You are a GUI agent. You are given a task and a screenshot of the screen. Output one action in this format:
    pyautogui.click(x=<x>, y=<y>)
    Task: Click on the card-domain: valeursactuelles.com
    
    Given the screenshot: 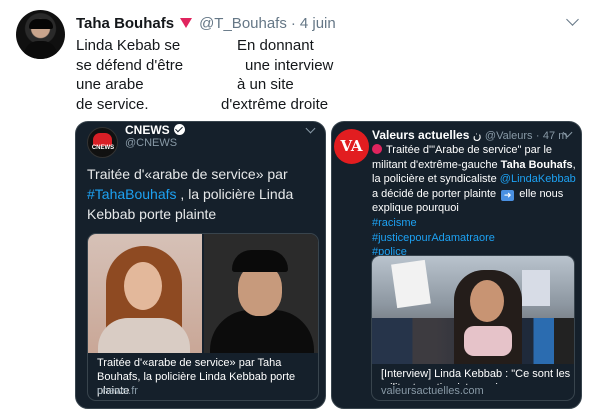 What is the action you would take?
    pyautogui.click(x=476, y=391)
    